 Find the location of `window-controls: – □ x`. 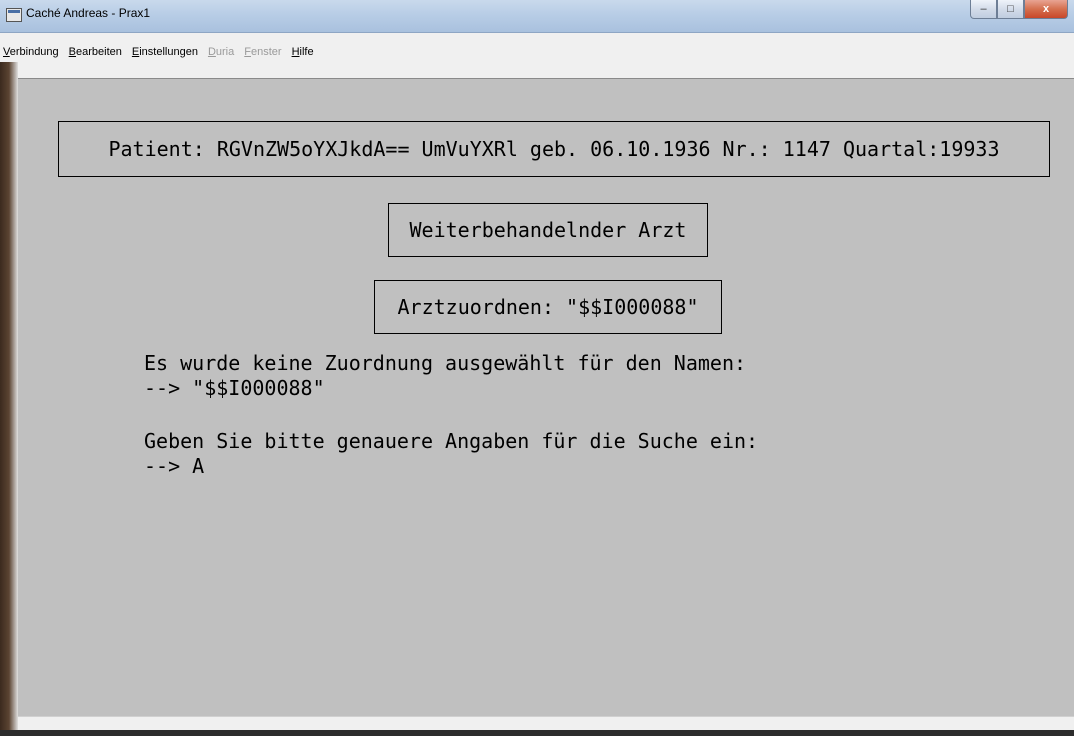

window-controls: – □ x is located at coordinates (1019, 10).